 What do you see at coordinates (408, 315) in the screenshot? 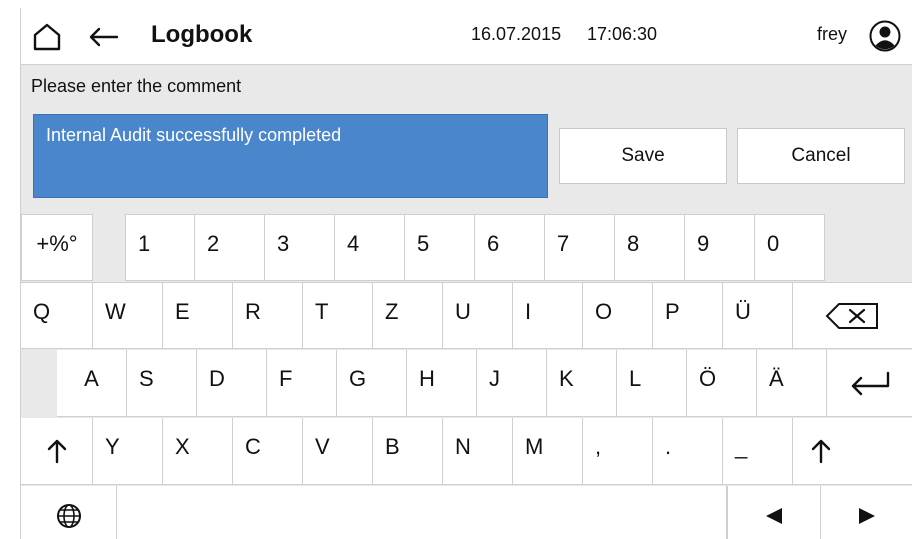
I see `key-letter: Z` at bounding box center [408, 315].